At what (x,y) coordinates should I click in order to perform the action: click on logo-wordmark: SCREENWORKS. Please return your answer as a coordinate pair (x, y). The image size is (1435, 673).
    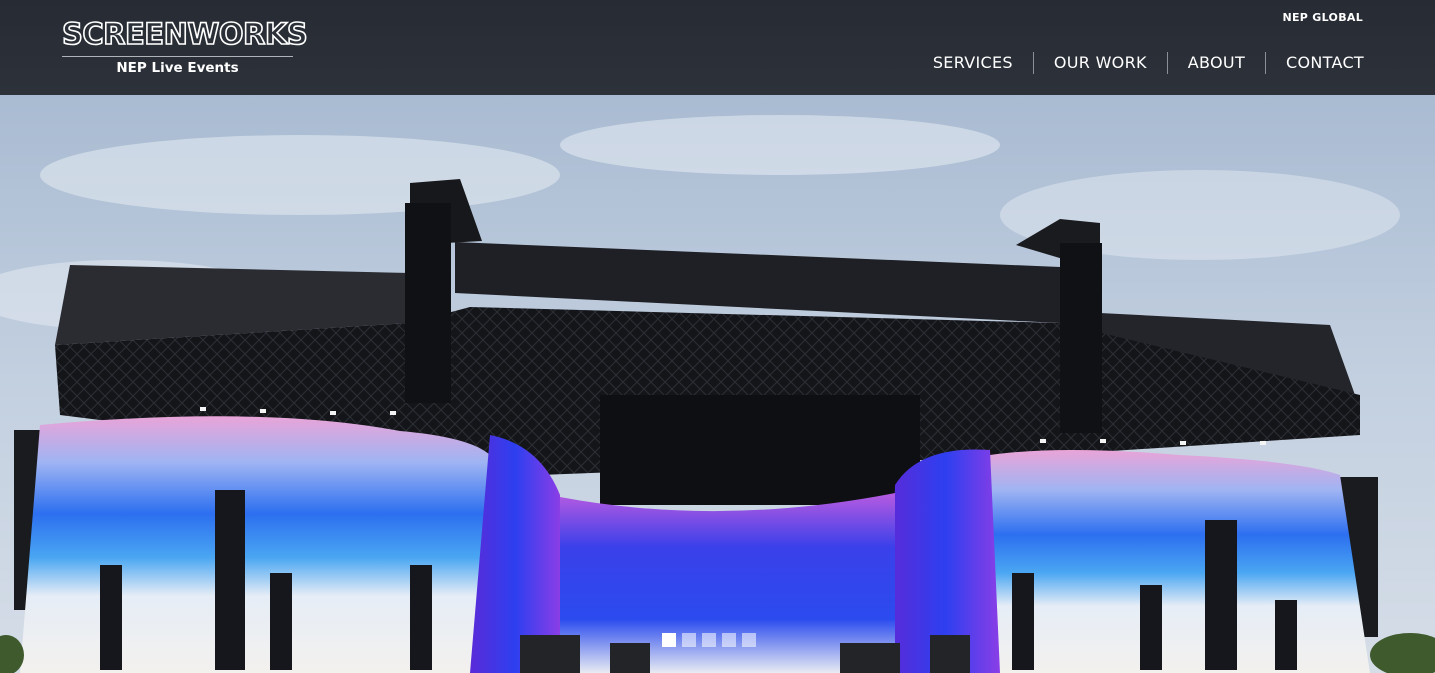
    Looking at the image, I should click on (184, 34).